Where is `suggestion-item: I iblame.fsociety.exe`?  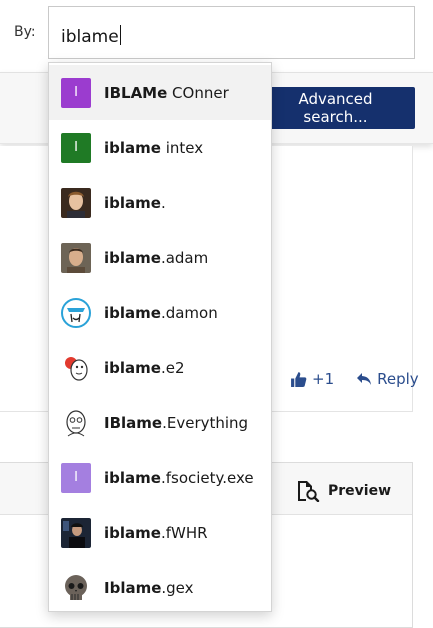
suggestion-item: I iblame.fsociety.exe is located at coordinates (160, 477).